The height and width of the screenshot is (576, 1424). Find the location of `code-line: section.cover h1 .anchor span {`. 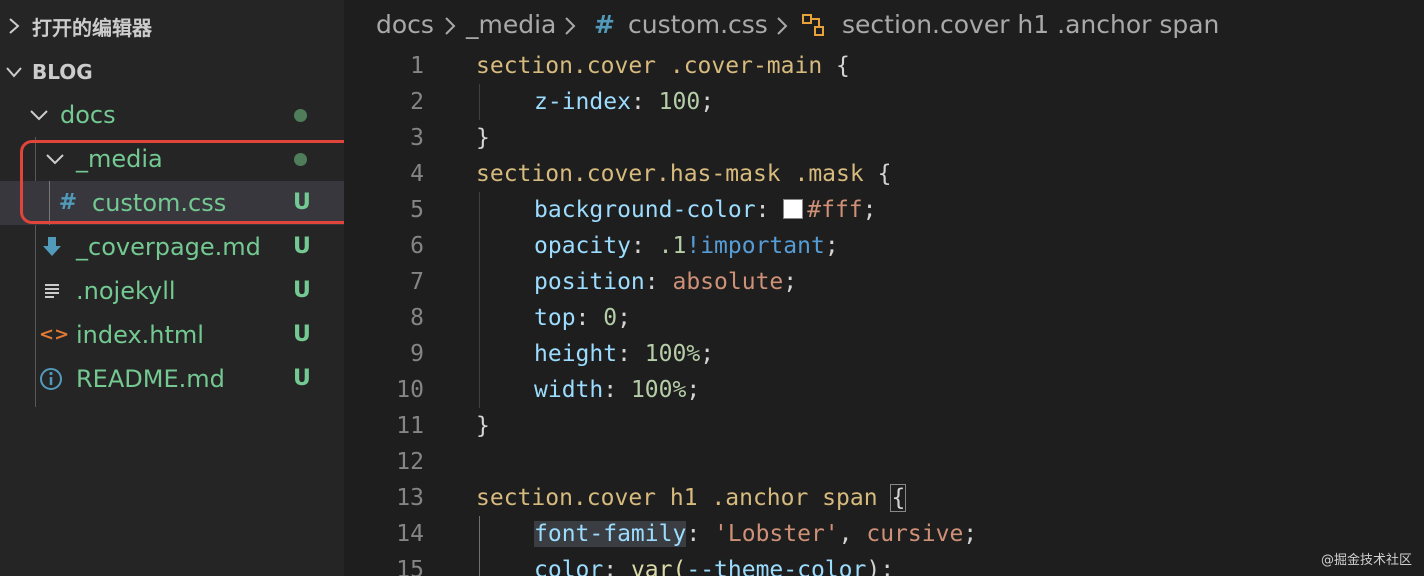

code-line: section.cover h1 .anchor span { is located at coordinates (691, 498).